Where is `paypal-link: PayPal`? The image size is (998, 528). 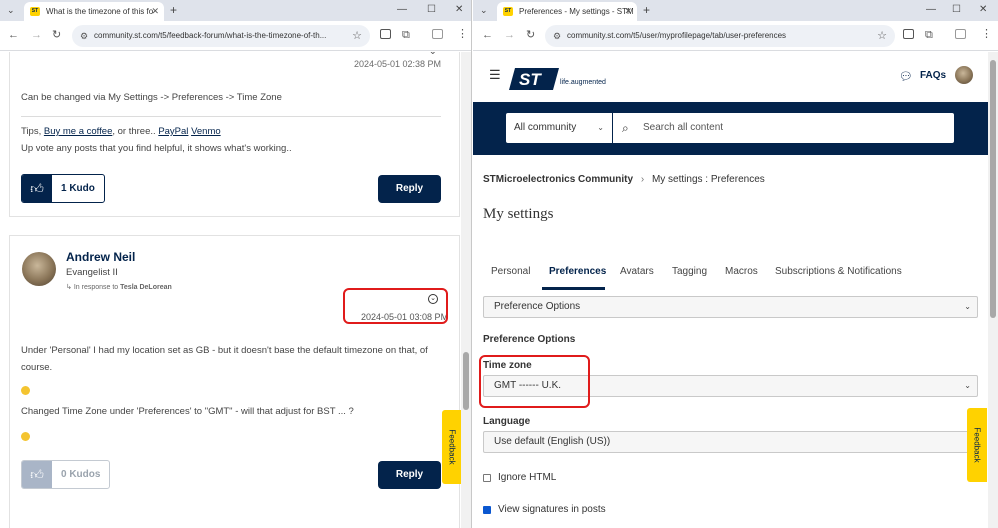 paypal-link: PayPal is located at coordinates (173, 131).